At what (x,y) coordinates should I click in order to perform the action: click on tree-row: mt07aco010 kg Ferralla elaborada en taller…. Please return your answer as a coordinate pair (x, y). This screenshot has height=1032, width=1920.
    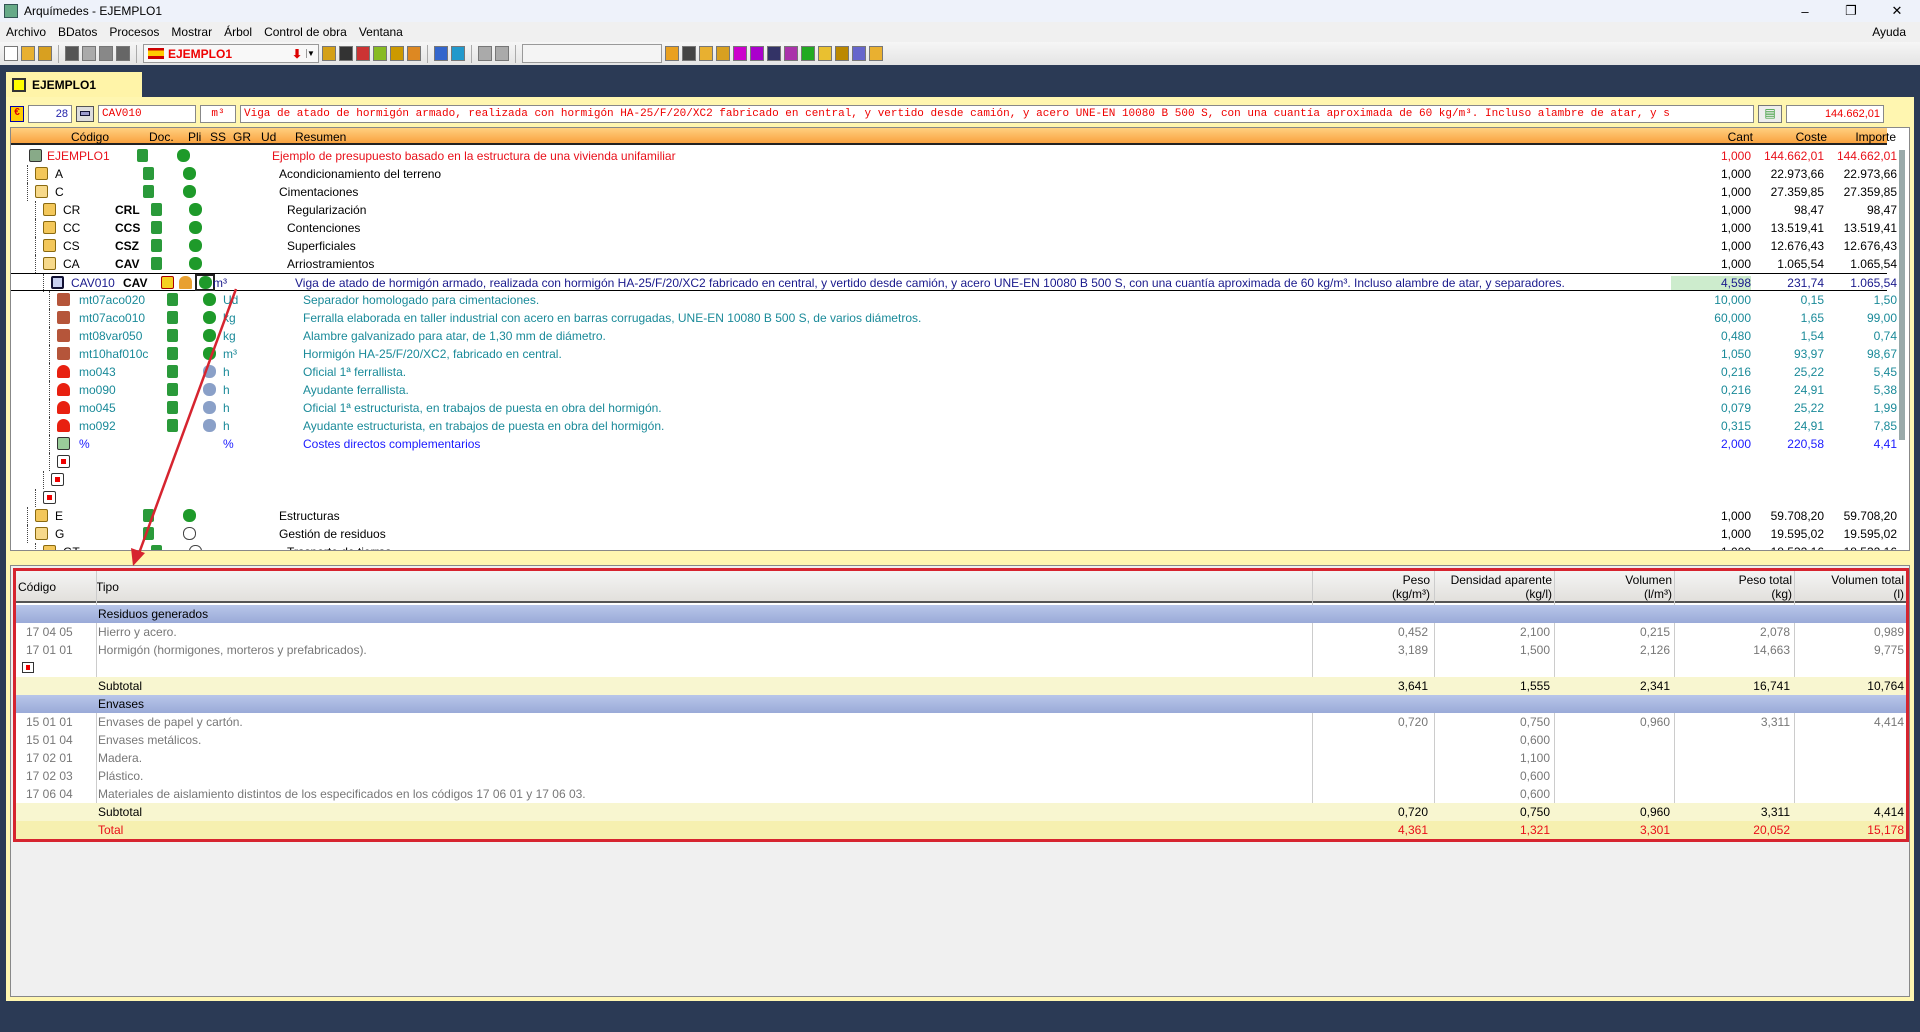
    Looking at the image, I should click on (954, 318).